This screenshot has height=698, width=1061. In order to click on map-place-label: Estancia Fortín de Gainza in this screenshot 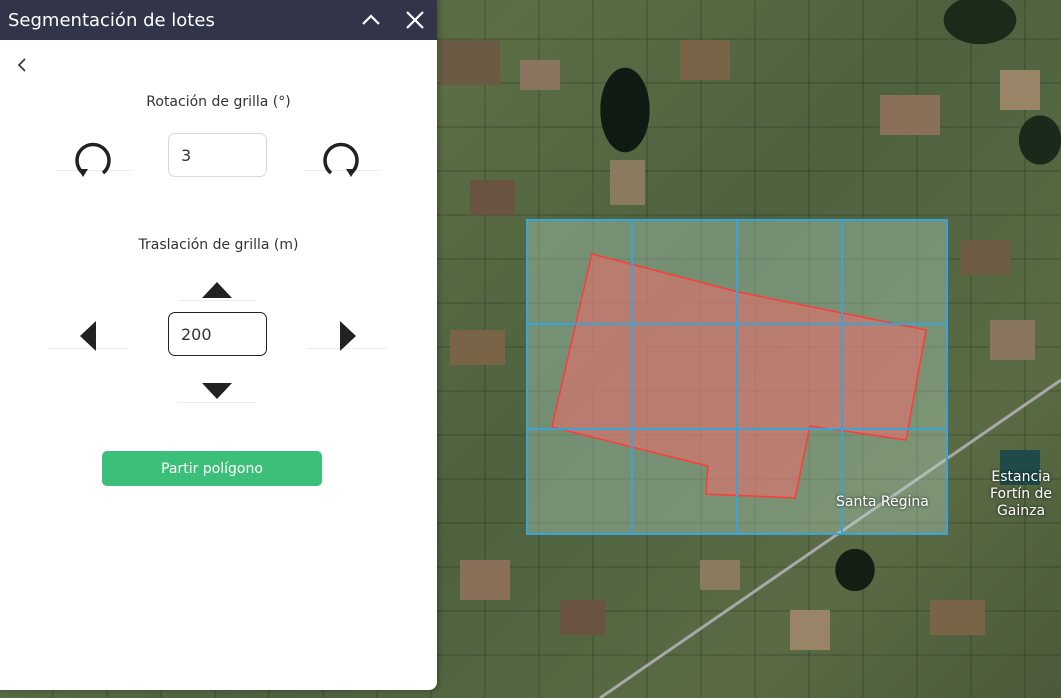, I will do `click(1021, 494)`.